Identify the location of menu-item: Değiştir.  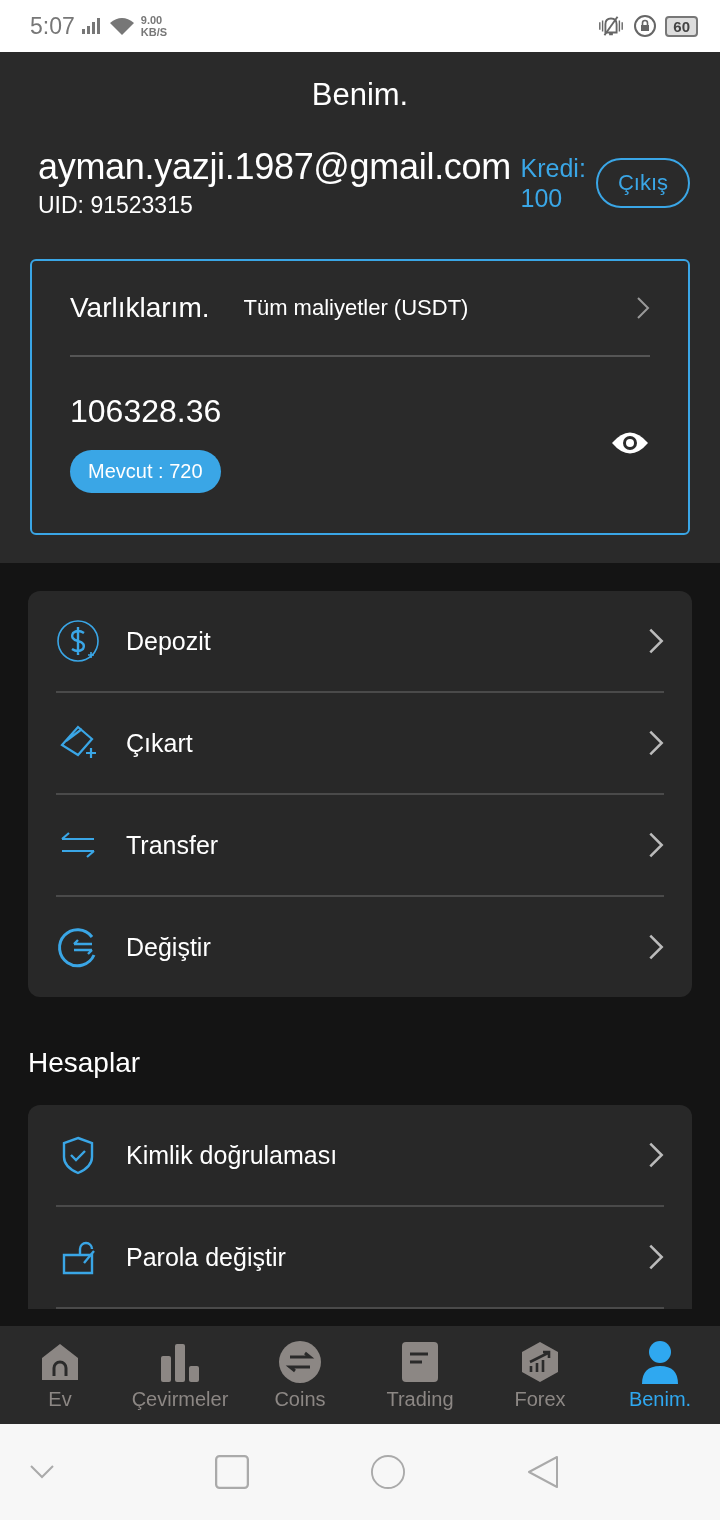
(360, 947).